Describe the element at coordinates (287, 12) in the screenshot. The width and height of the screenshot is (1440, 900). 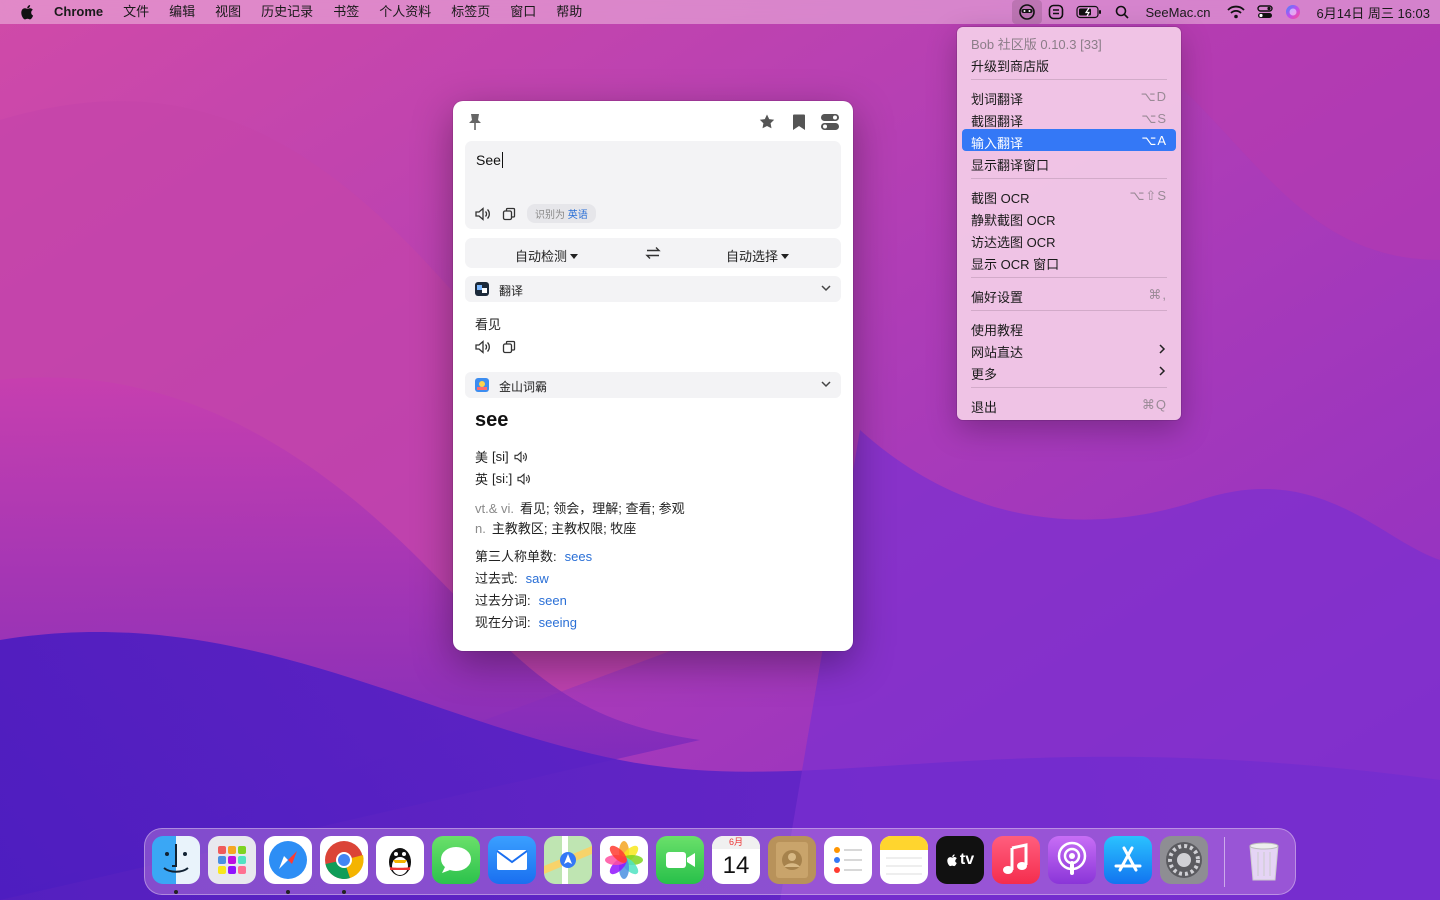
I see `menu-history: 历史记录` at that location.